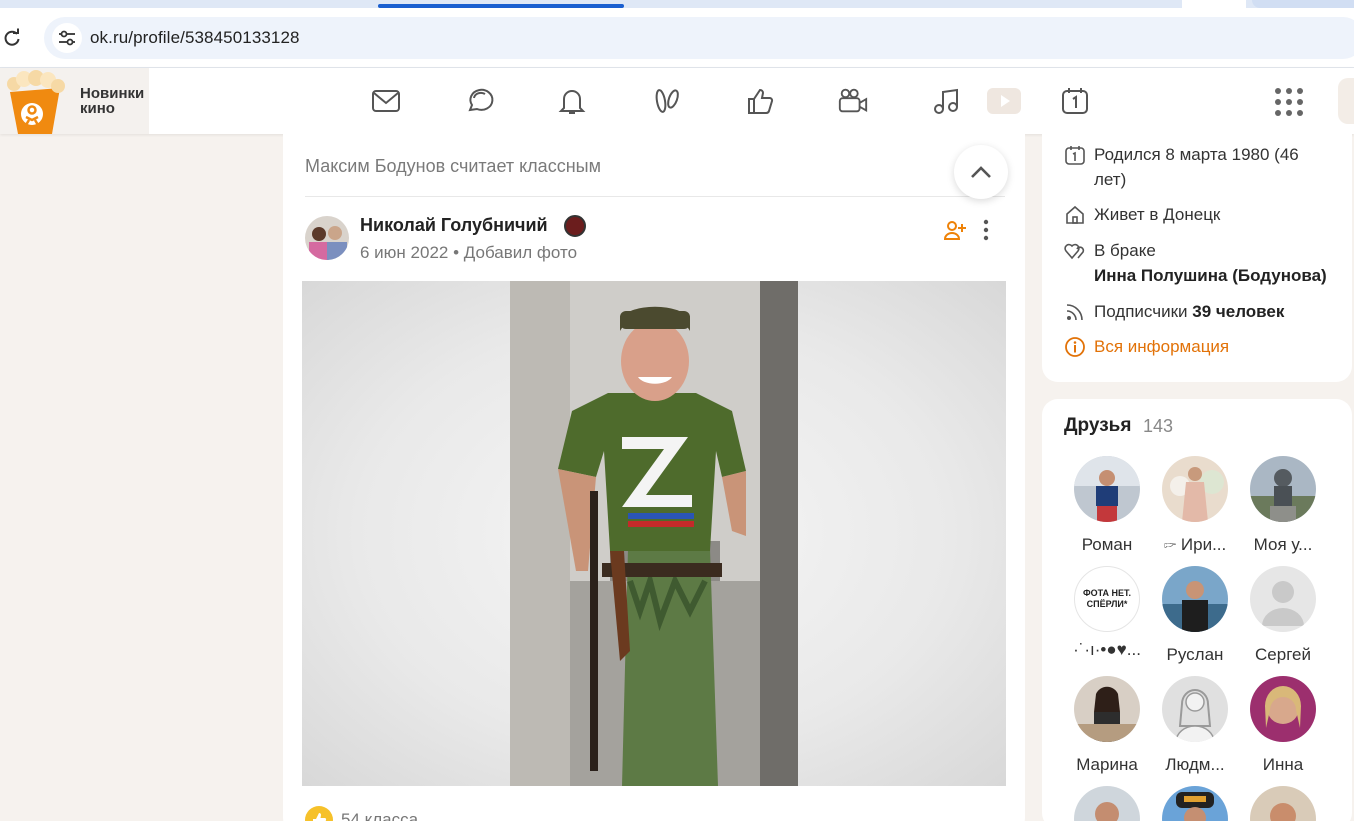  I want to click on location-row: Живет в Донецк, so click(1142, 214).